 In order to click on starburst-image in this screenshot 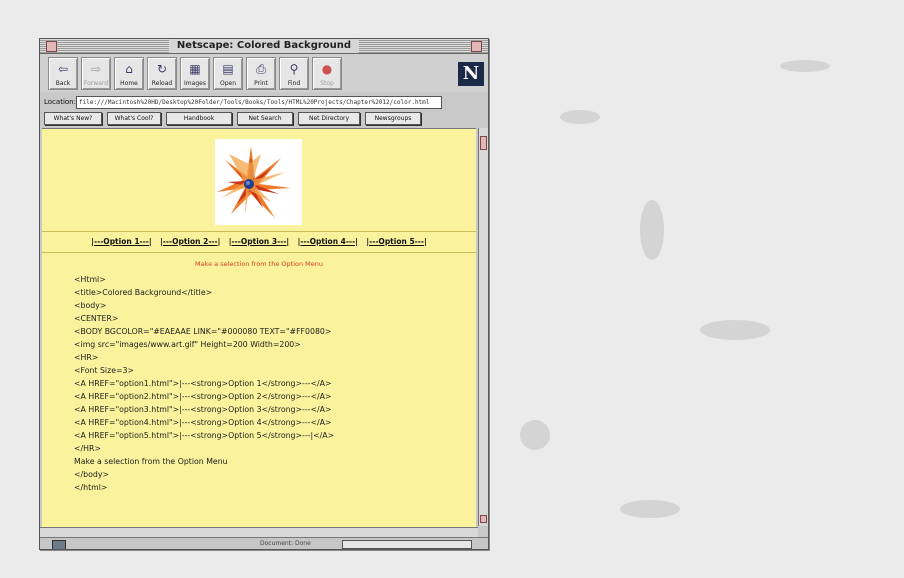, I will do `click(258, 182)`.